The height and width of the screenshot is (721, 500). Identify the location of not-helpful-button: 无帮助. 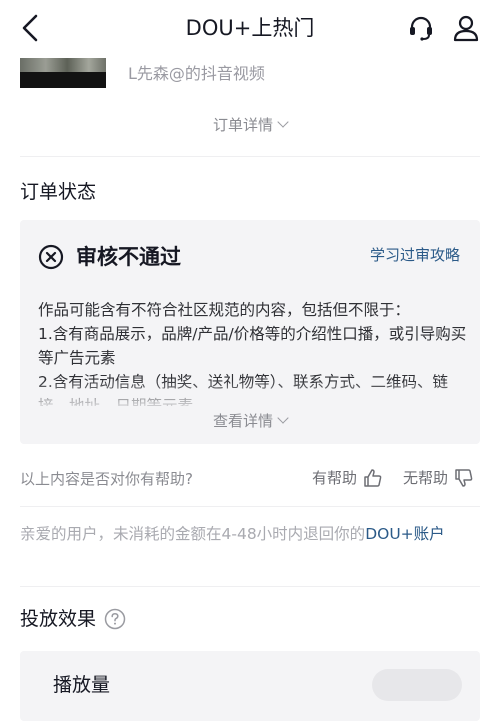
(438, 478).